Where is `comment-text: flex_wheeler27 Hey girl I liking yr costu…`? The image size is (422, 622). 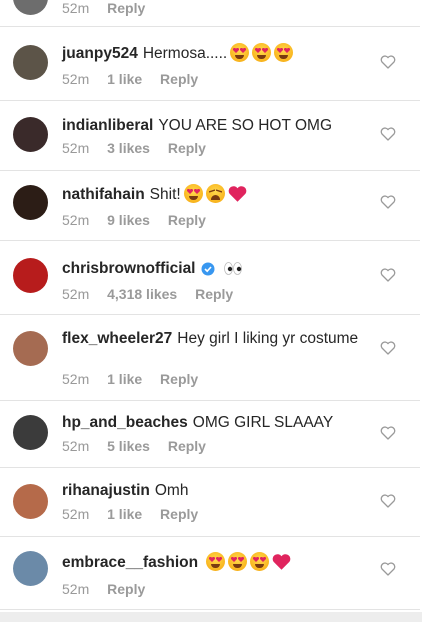 comment-text: flex_wheeler27 Hey girl I liking yr costu… is located at coordinates (214, 338).